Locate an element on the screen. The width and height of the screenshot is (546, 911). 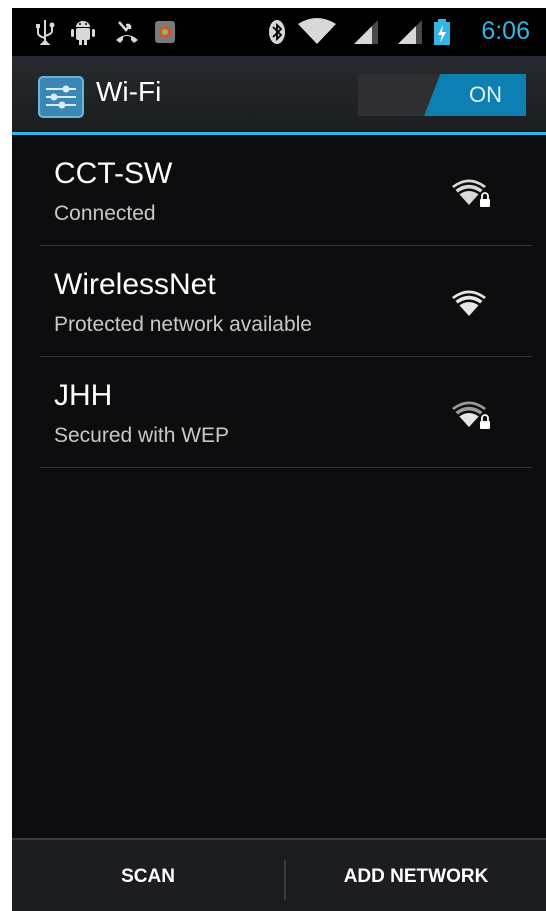
app-notification-icon is located at coordinates (165, 32).